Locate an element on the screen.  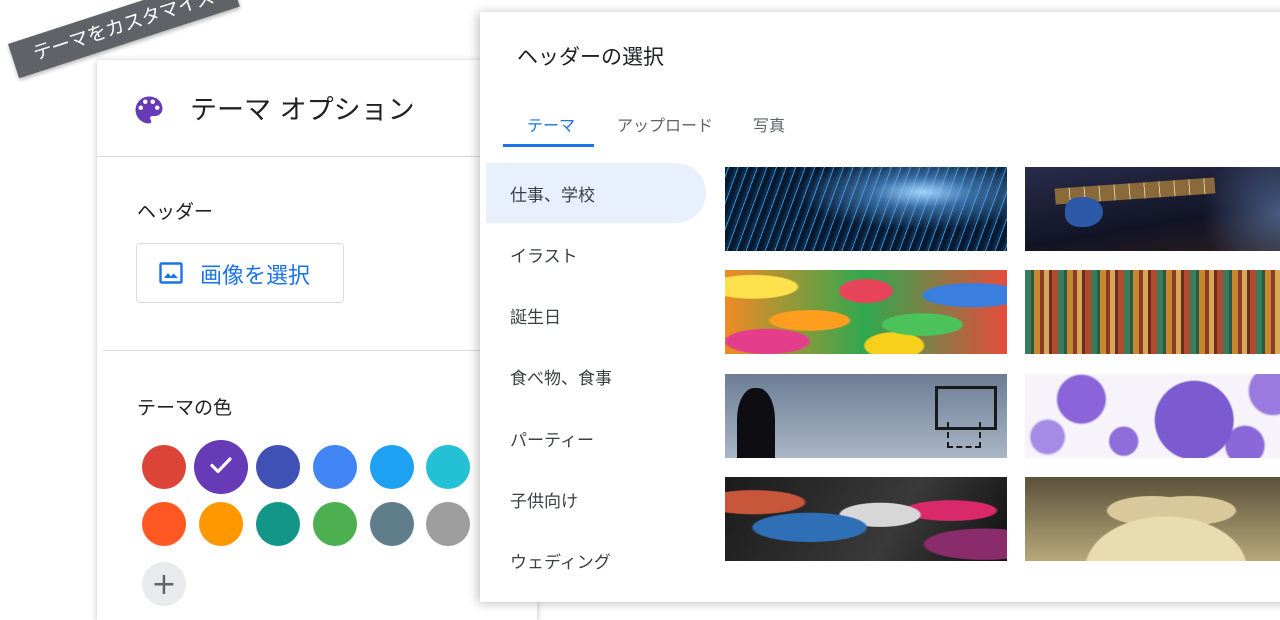
category-kids: 子供向け is located at coordinates (596, 499).